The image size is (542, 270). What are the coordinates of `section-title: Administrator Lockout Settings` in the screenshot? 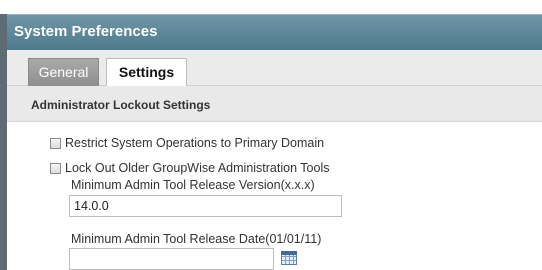 It's located at (121, 105).